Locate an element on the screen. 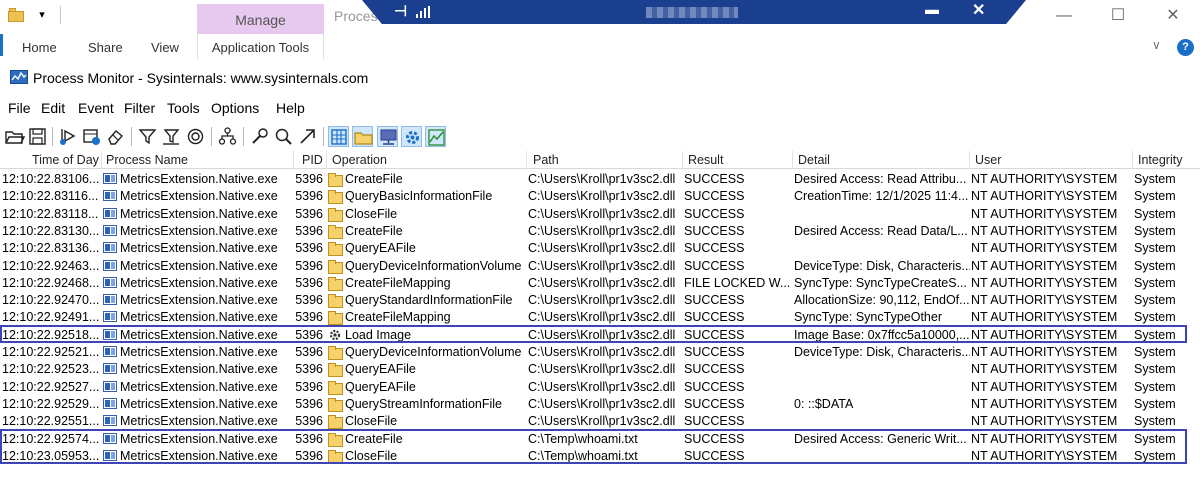 The height and width of the screenshot is (480, 1200). show-process-thread-icon is located at coordinates (411, 136).